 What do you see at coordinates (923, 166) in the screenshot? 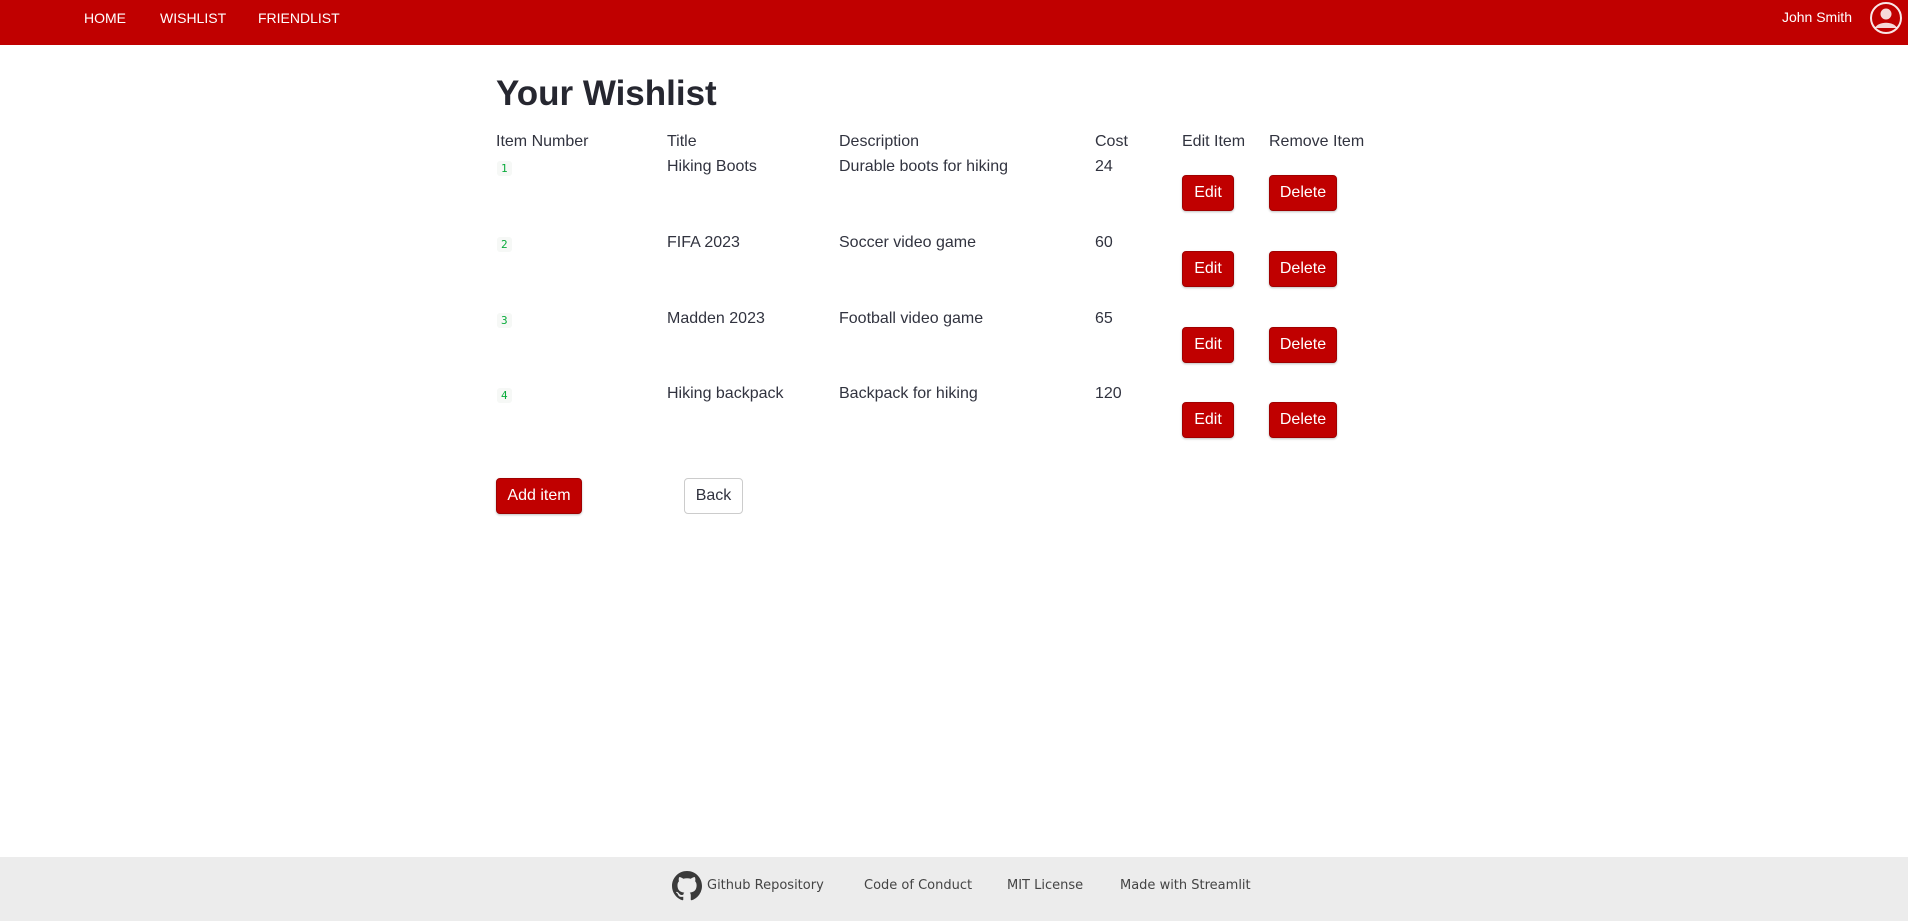
I see `item-description: Durable boots for hiking` at bounding box center [923, 166].